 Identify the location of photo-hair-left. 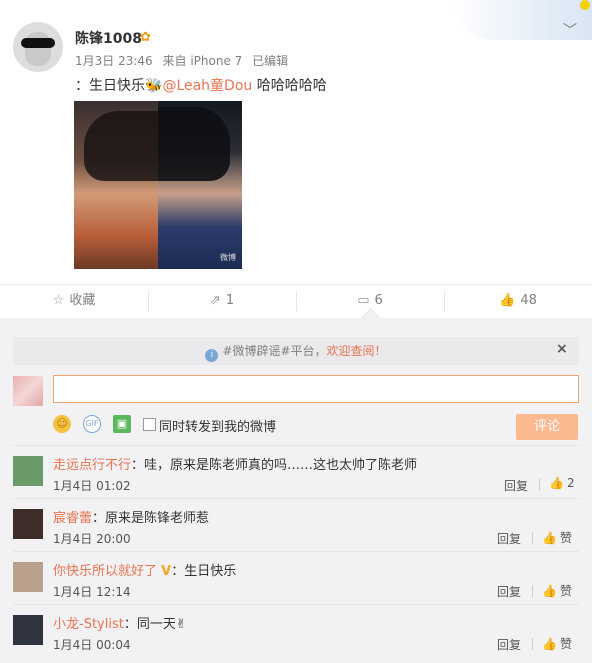
(121, 146).